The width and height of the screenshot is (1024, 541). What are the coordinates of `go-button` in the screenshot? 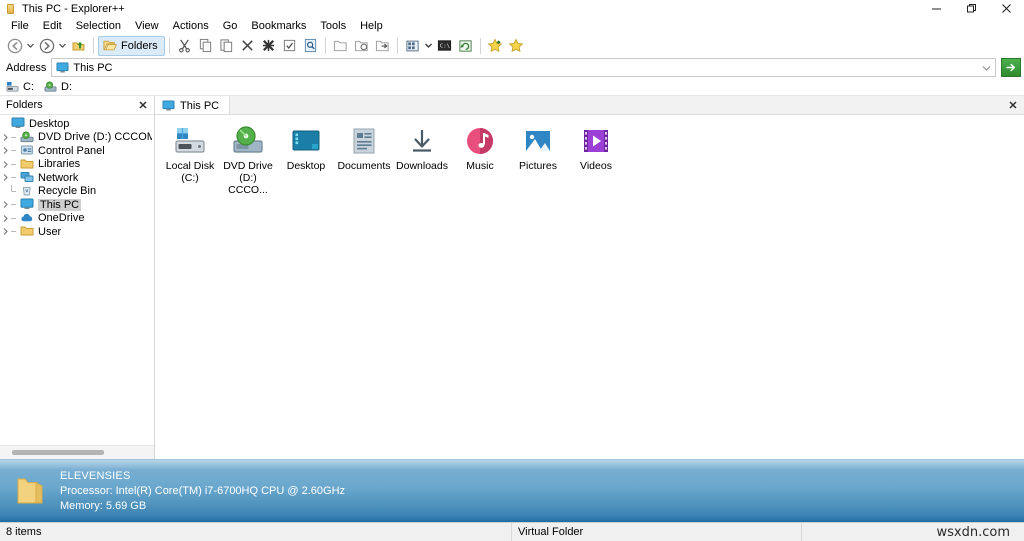 It's located at (1011, 67).